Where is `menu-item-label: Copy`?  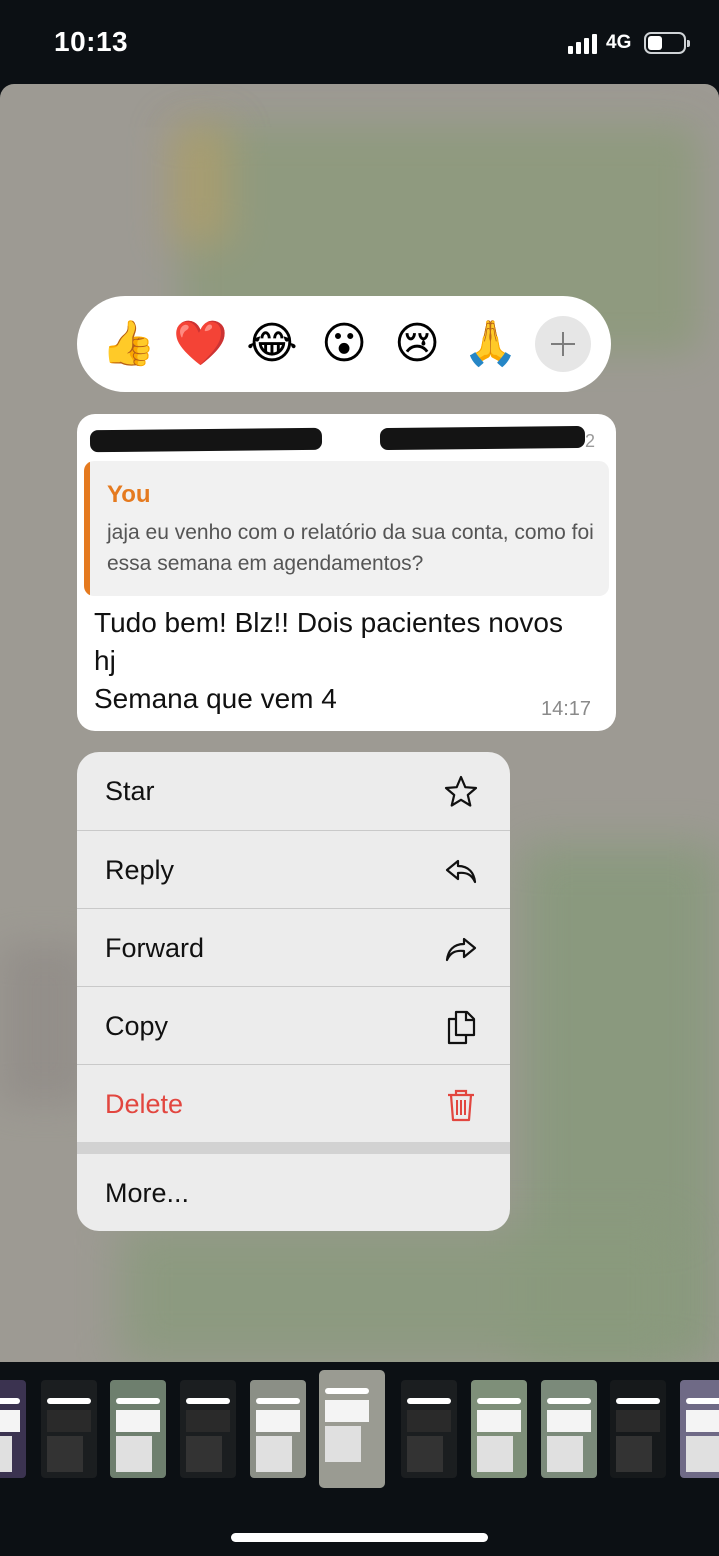
menu-item-label: Copy is located at coordinates (137, 1026).